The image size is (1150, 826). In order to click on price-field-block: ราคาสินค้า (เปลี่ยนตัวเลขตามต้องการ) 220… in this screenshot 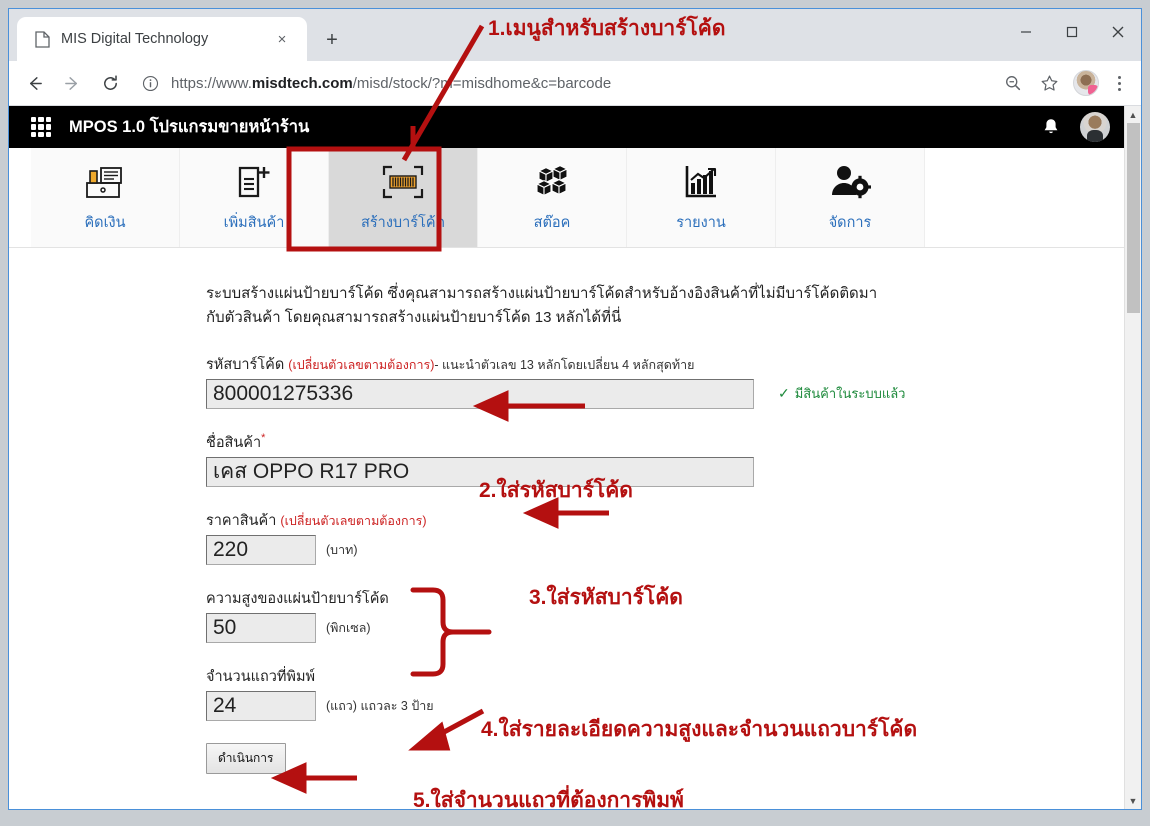, I will do `click(665, 537)`.